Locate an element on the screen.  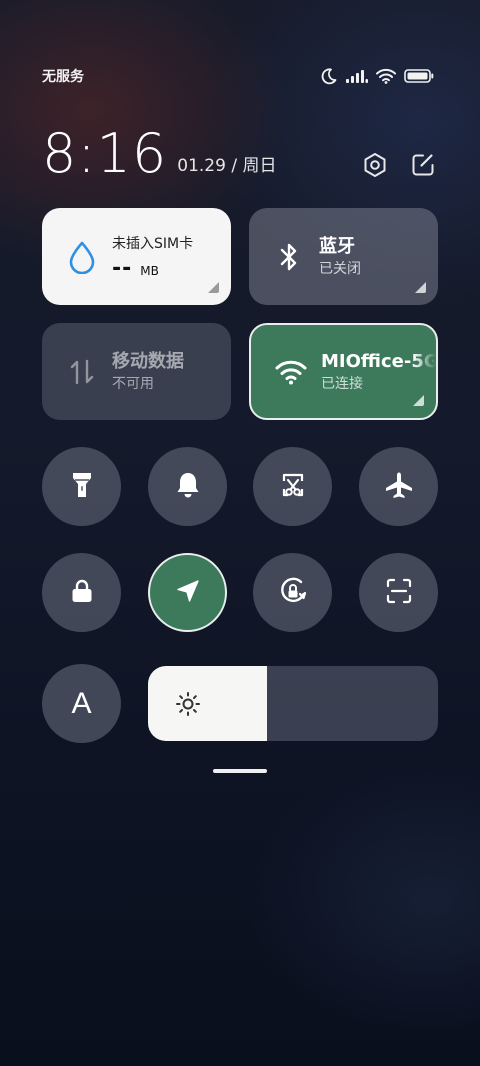
airplane-mode-toggle is located at coordinates (398, 486).